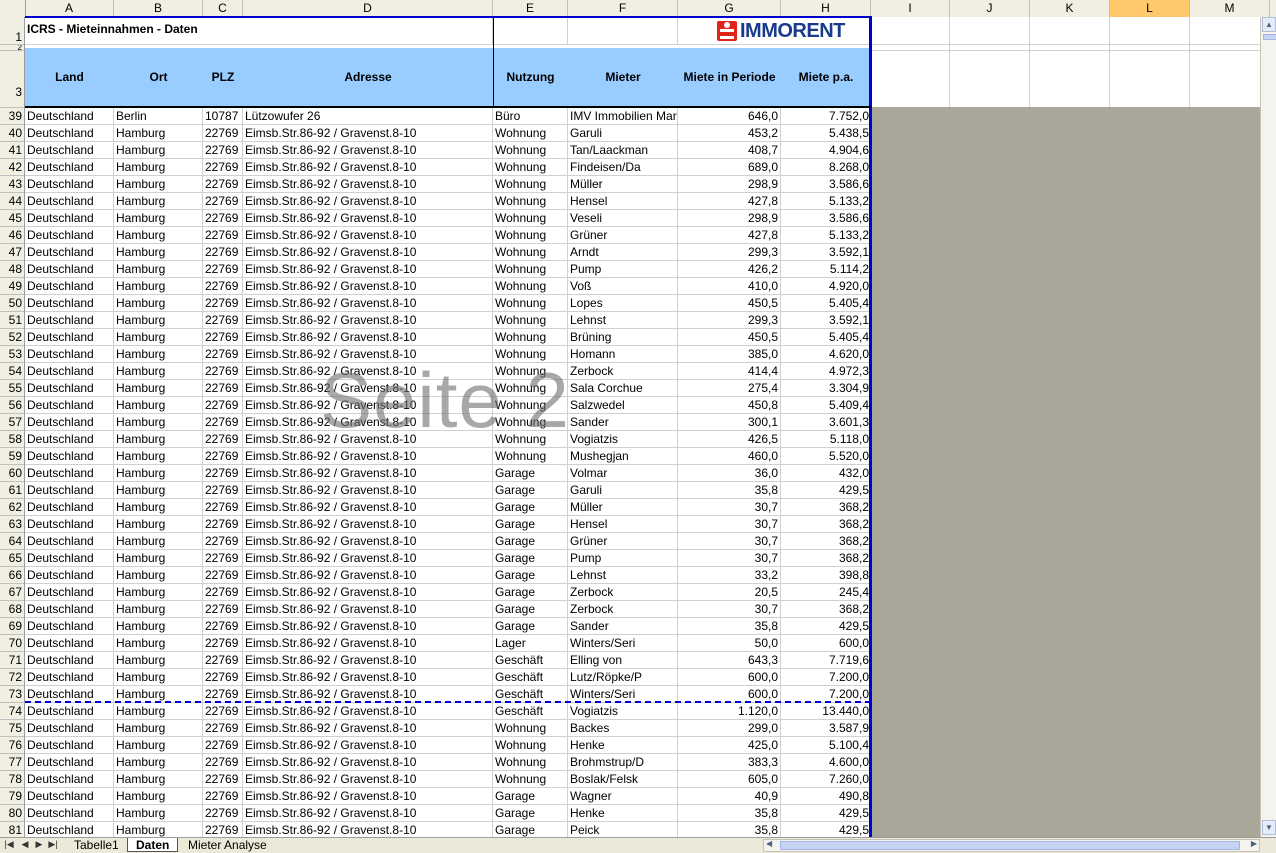  Describe the element at coordinates (1269, 24) in the screenshot. I see `scroll-up-icon: ▲` at that location.